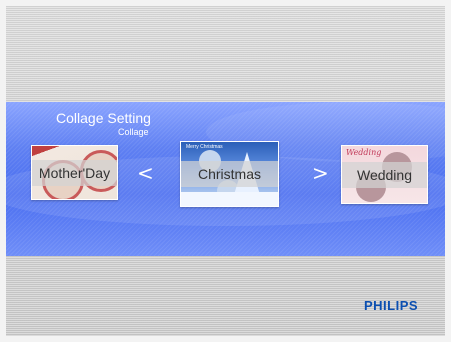 The height and width of the screenshot is (342, 451). Describe the element at coordinates (320, 173) in the screenshot. I see `chevron-right-icon: >` at that location.